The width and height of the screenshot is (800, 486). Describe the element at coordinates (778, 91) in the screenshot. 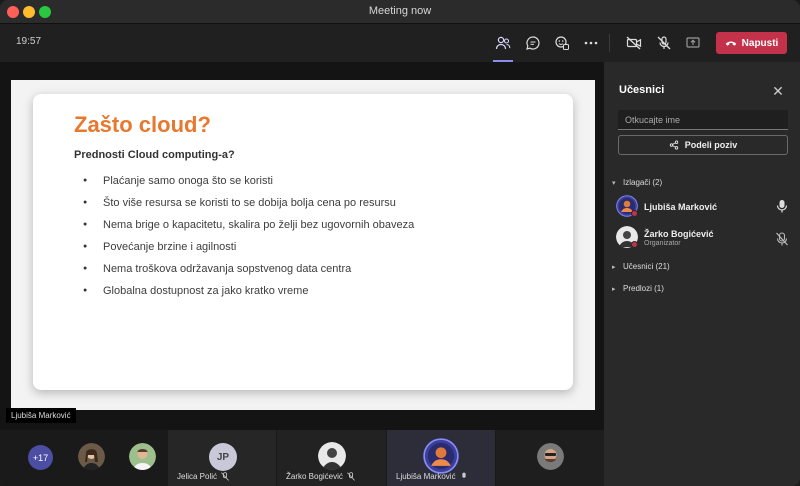

I see `close-icon: ✕` at that location.